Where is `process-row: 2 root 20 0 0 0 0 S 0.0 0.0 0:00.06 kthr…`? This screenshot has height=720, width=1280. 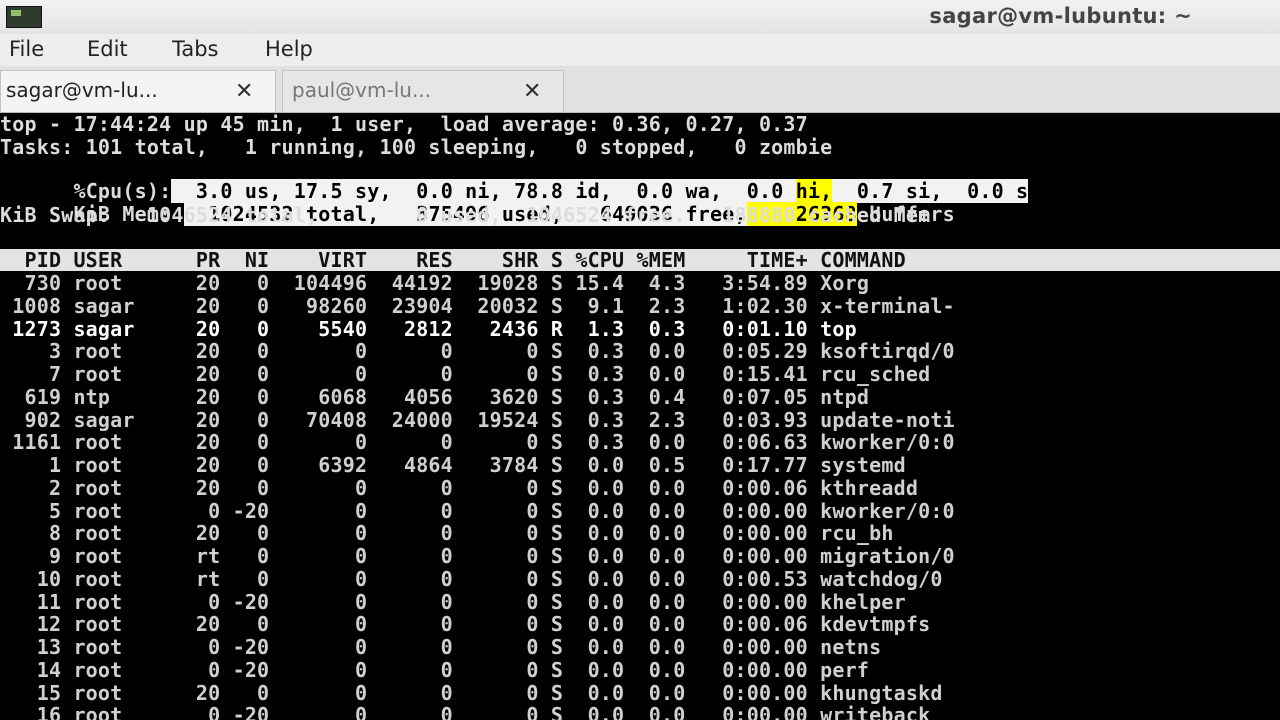
process-row: 2 root 20 0 0 0 0 S 0.0 0.0 0:00.06 kthr… is located at coordinates (459, 487).